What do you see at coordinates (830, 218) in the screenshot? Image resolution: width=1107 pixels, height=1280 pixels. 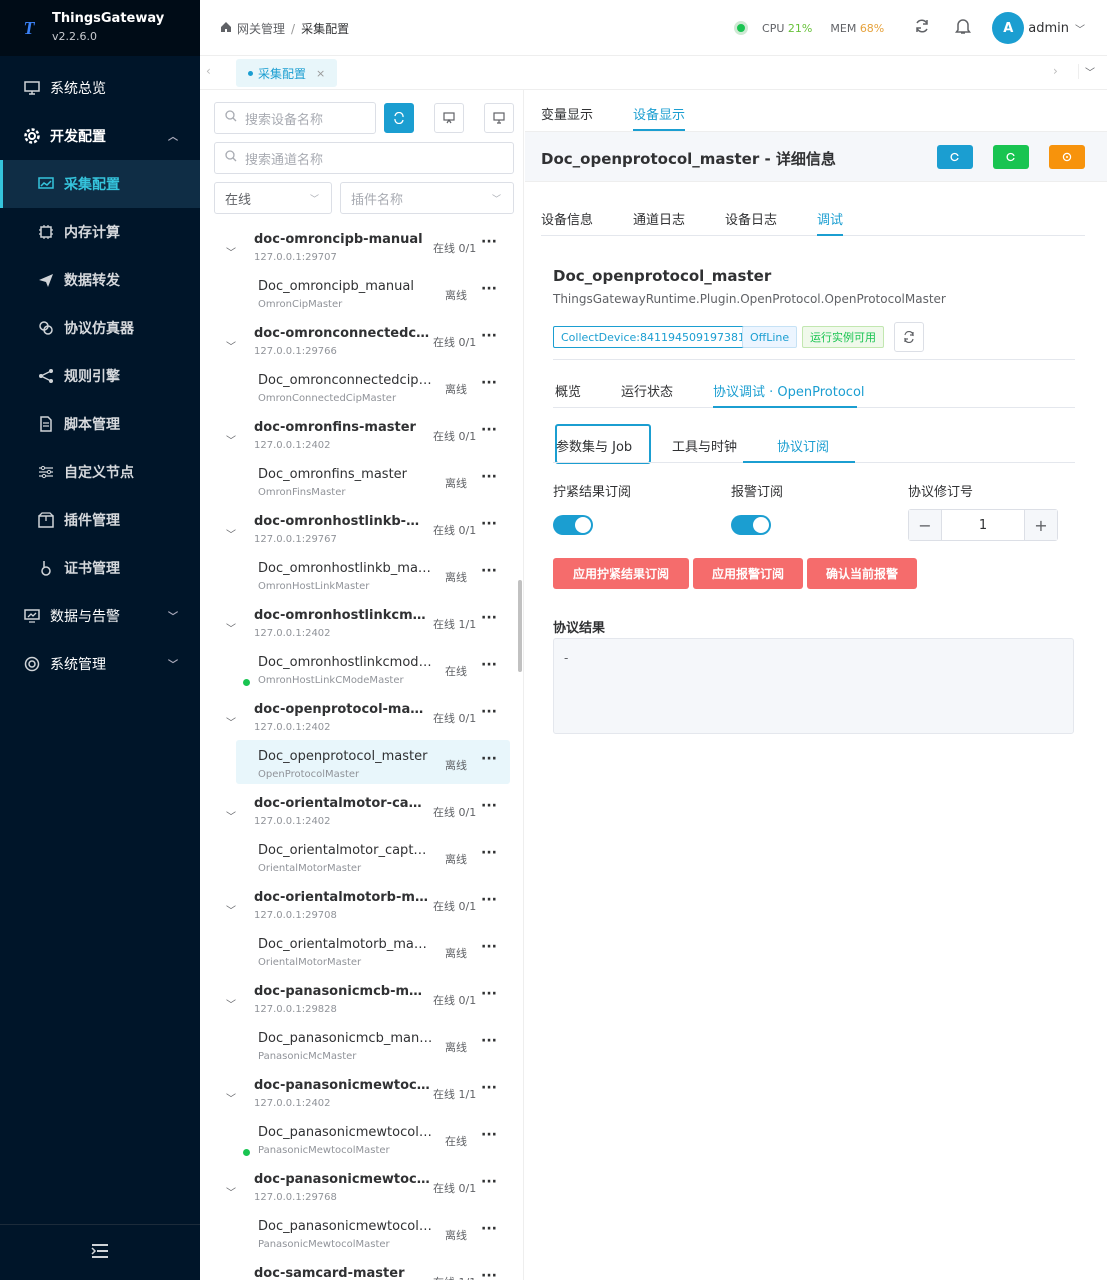 I see `tab-debug: 调试` at bounding box center [830, 218].